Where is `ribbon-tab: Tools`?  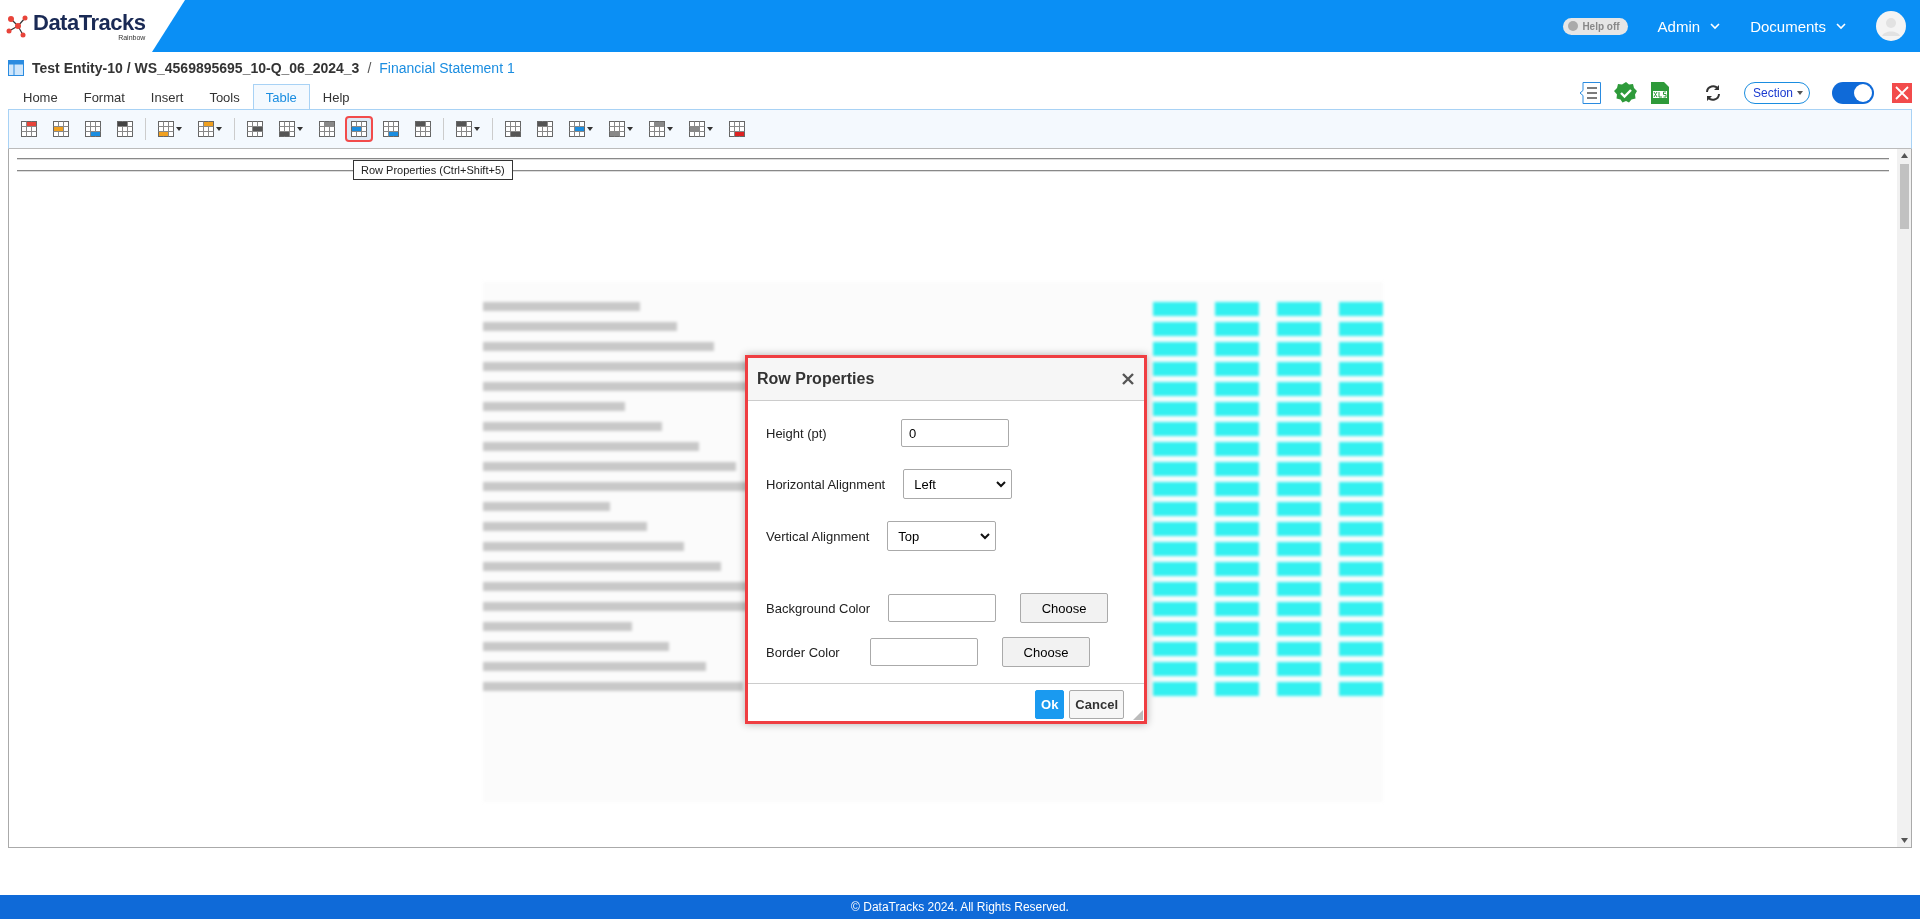 ribbon-tab: Tools is located at coordinates (224, 96).